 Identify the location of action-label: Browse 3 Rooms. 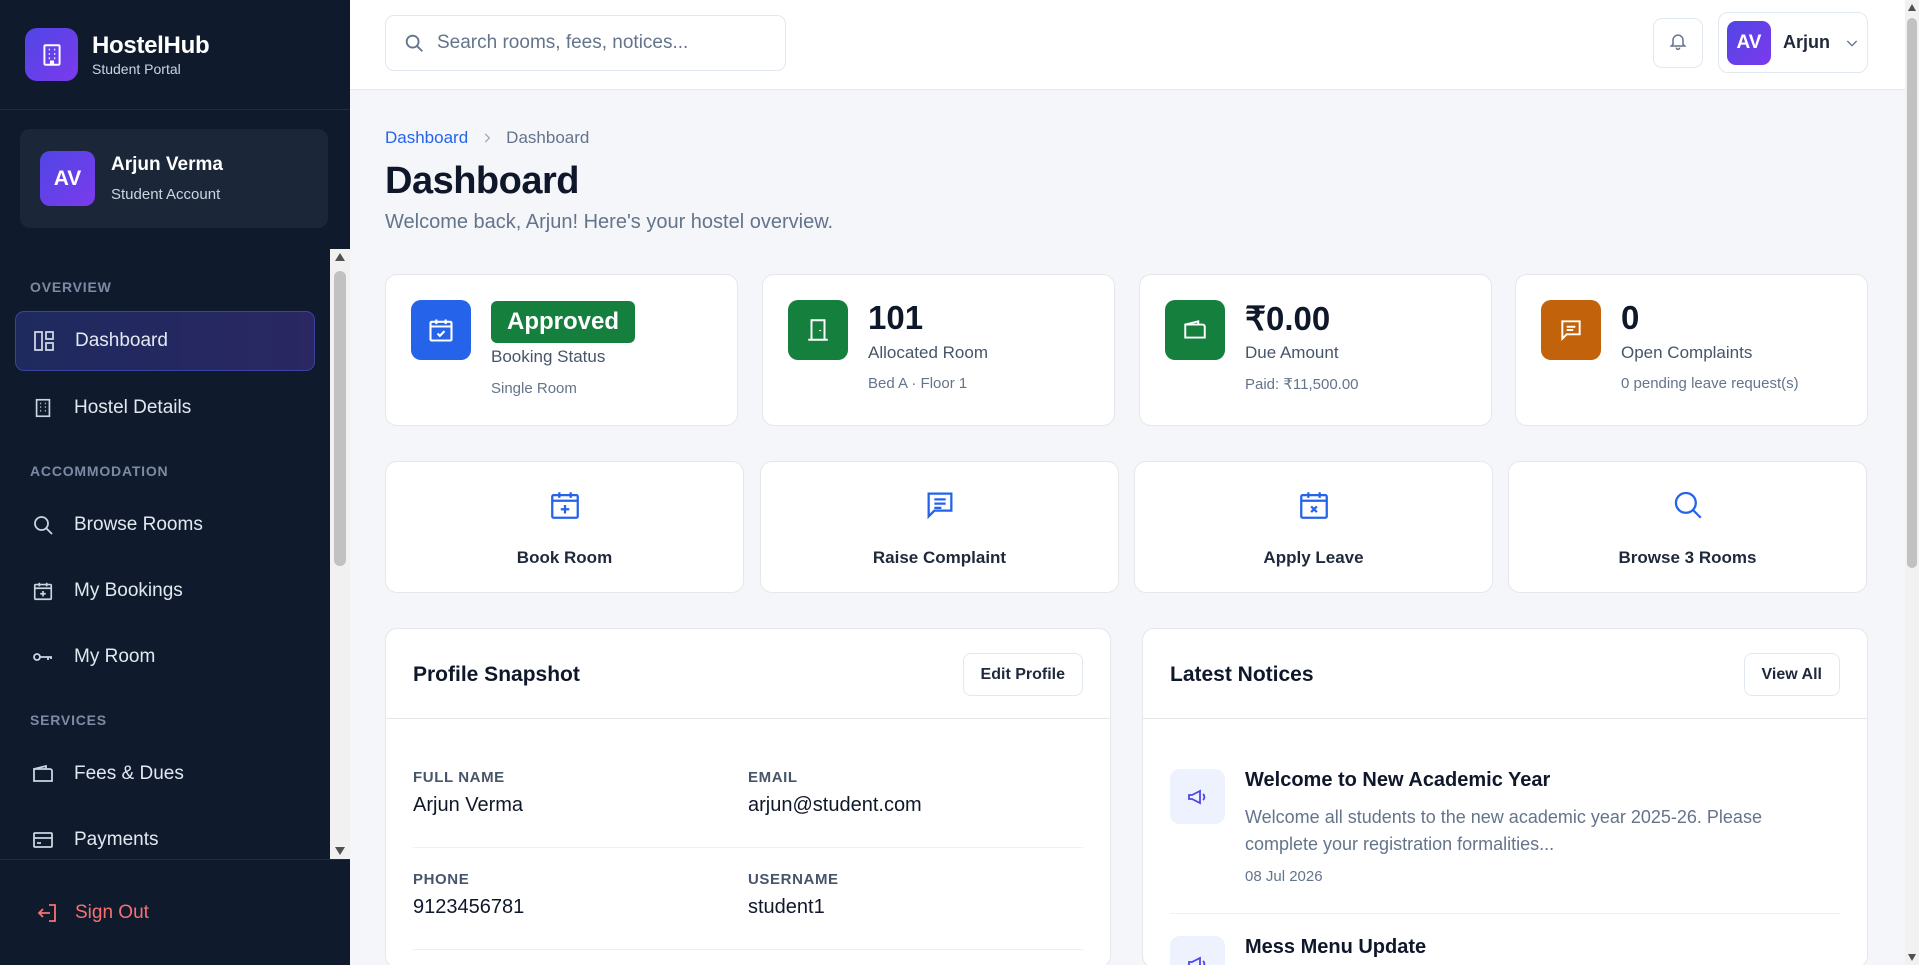
(1687, 557).